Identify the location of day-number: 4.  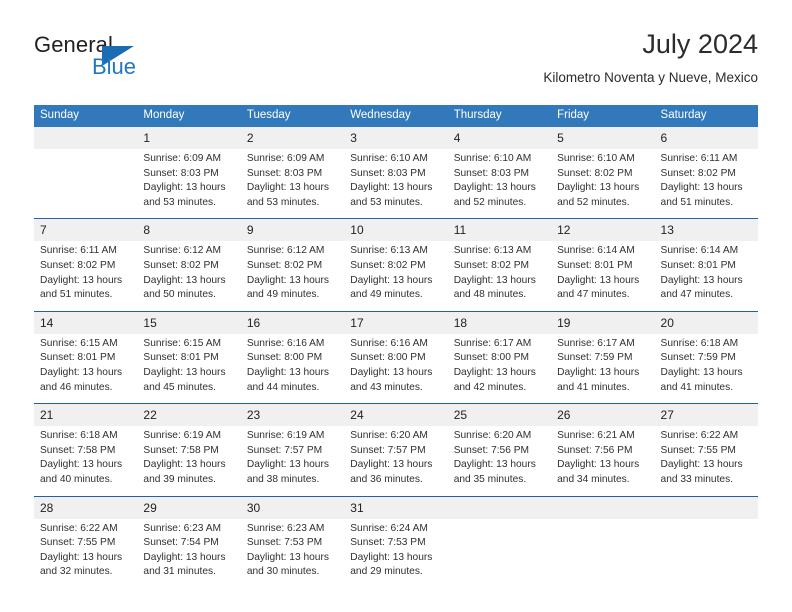
(499, 138).